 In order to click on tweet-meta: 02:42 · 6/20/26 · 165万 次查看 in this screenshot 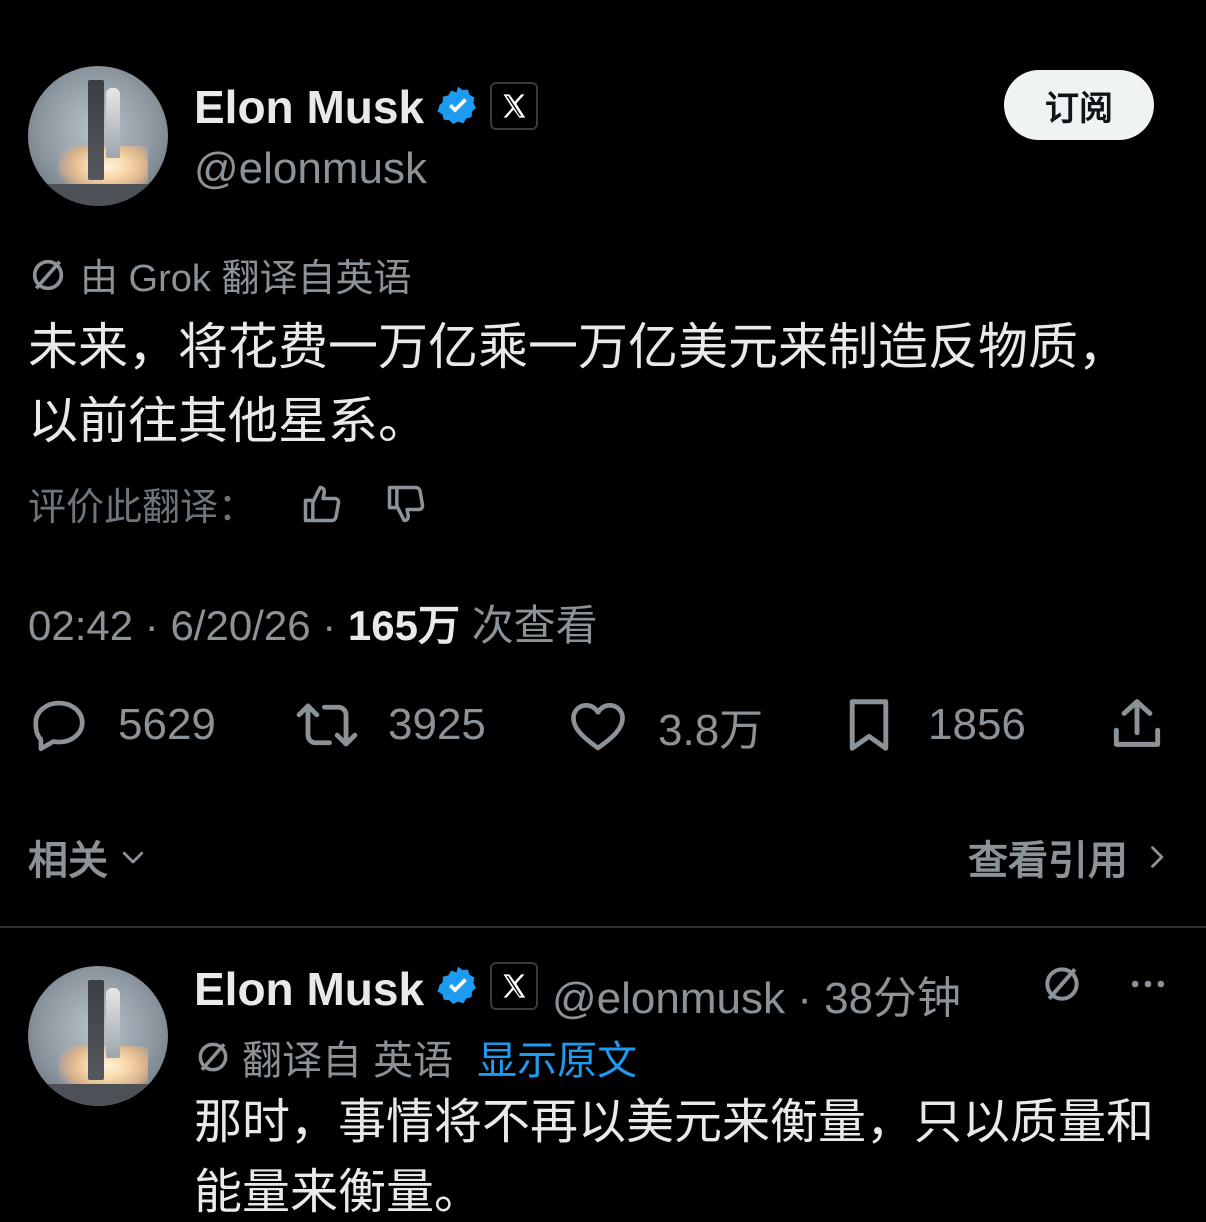, I will do `click(313, 625)`.